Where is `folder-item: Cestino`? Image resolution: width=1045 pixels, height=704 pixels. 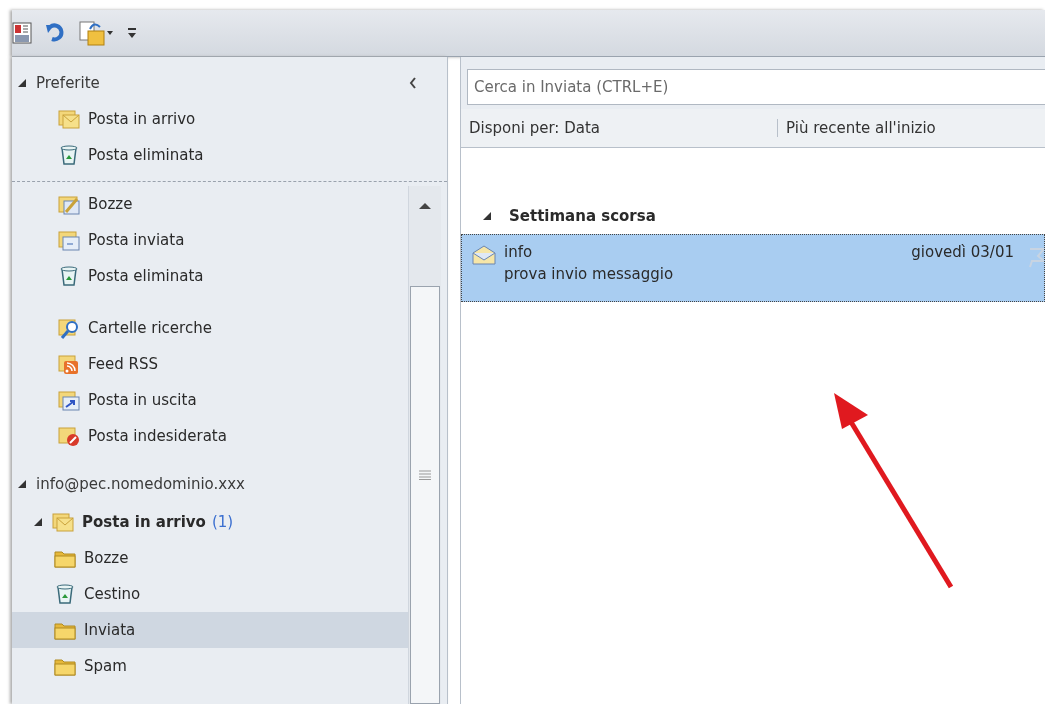 folder-item: Cestino is located at coordinates (210, 594).